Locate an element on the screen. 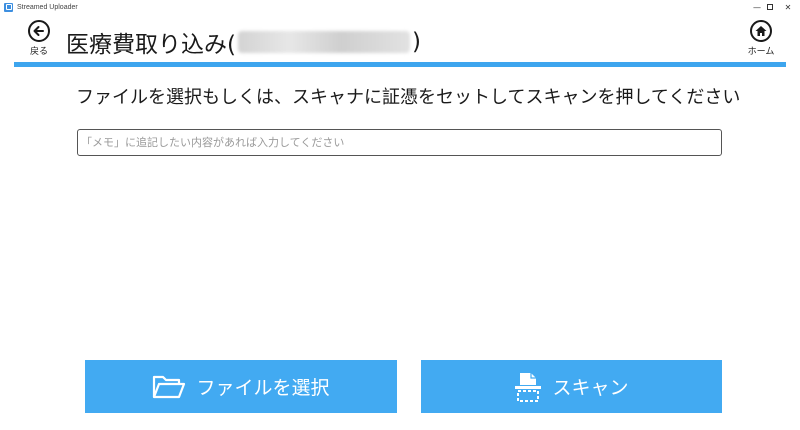 The height and width of the screenshot is (430, 800). back-button: 戻る is located at coordinates (39, 40).